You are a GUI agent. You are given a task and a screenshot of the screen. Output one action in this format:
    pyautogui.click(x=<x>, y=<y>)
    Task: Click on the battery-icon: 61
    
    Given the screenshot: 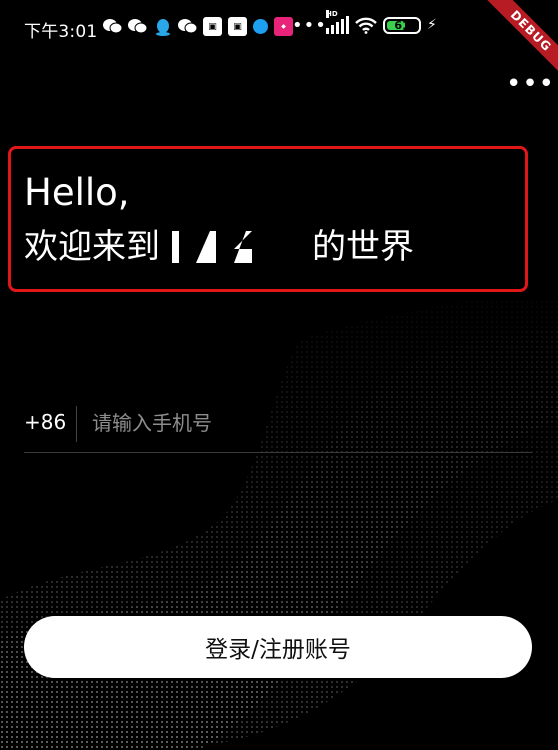 What is the action you would take?
    pyautogui.click(x=402, y=25)
    